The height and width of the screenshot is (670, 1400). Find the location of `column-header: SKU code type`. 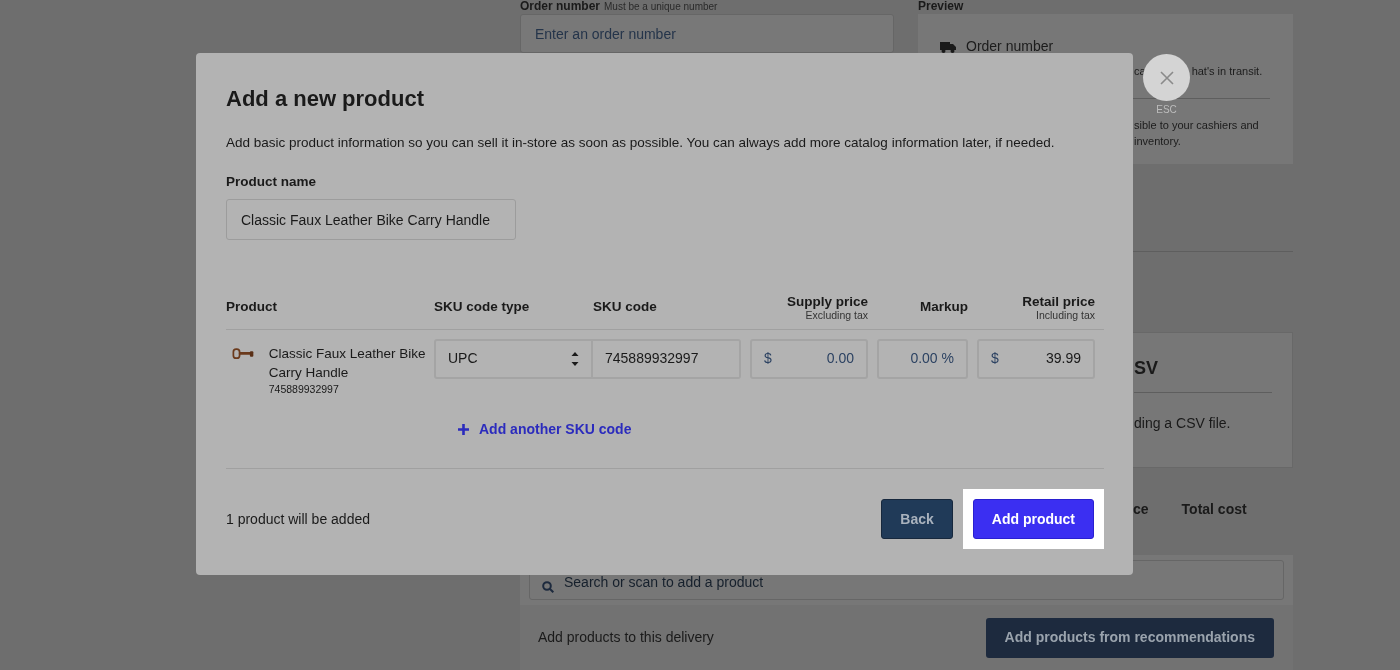

column-header: SKU code type is located at coordinates (482, 306).